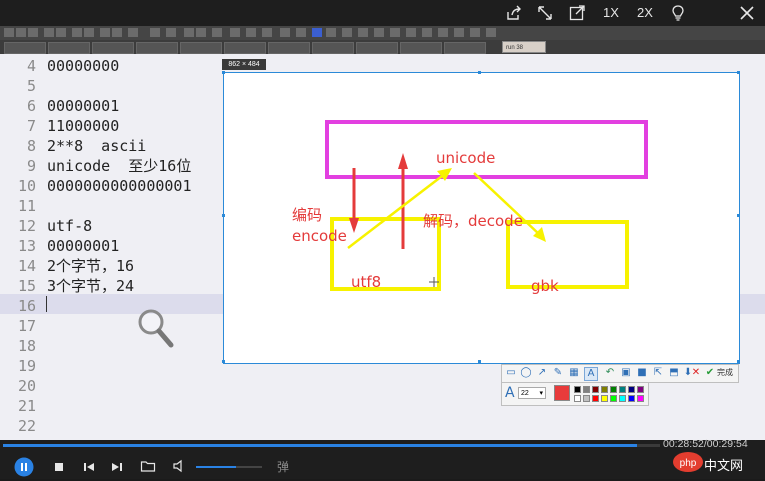 The image size is (765, 481). What do you see at coordinates (514, 13) in the screenshot?
I see `share-icon` at bounding box center [514, 13].